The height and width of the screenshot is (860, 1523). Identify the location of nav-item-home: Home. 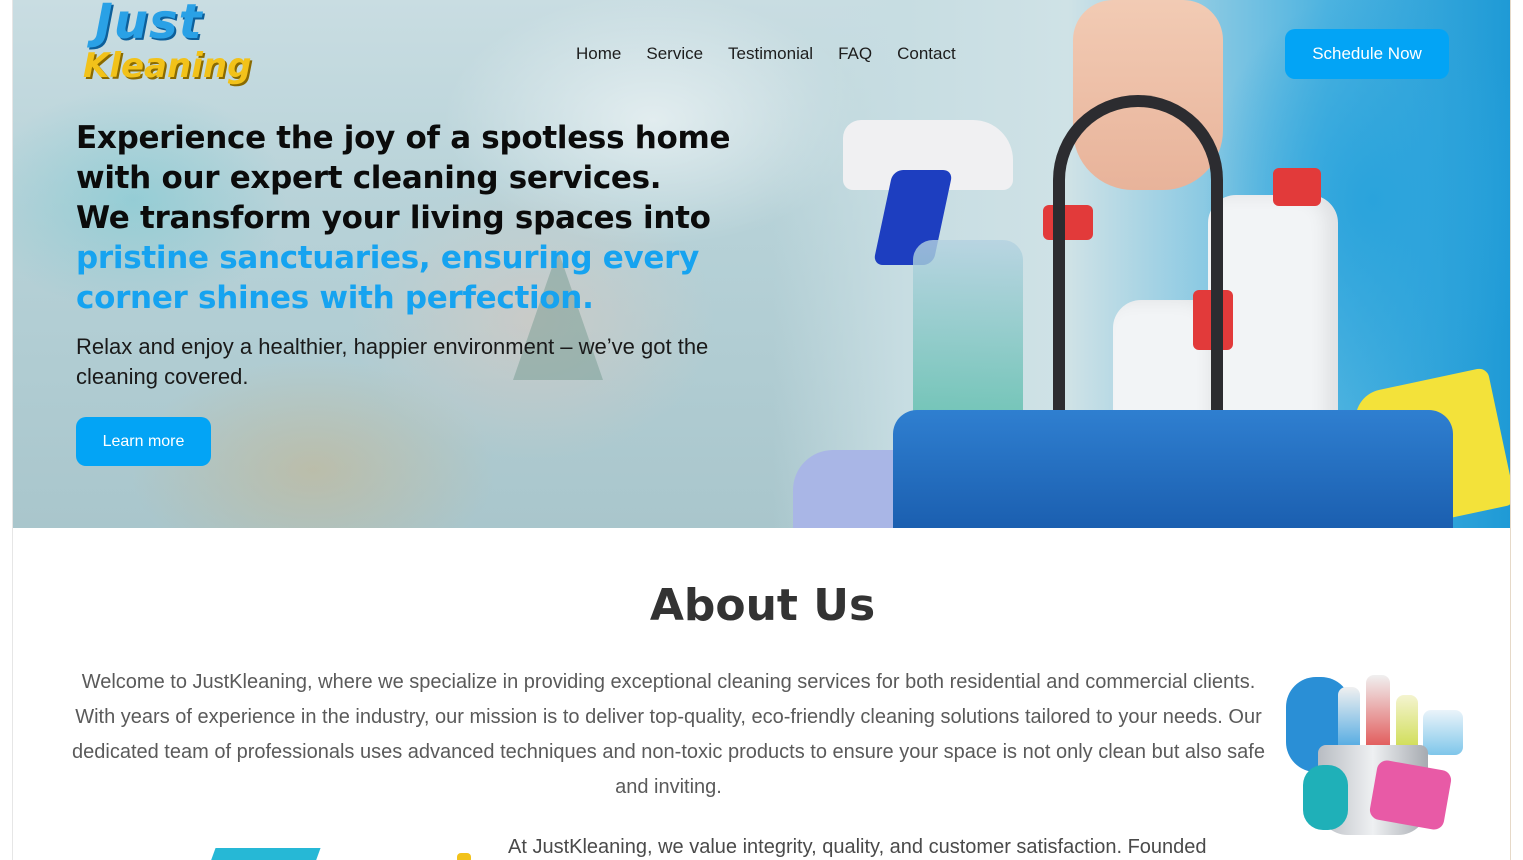
(598, 54).